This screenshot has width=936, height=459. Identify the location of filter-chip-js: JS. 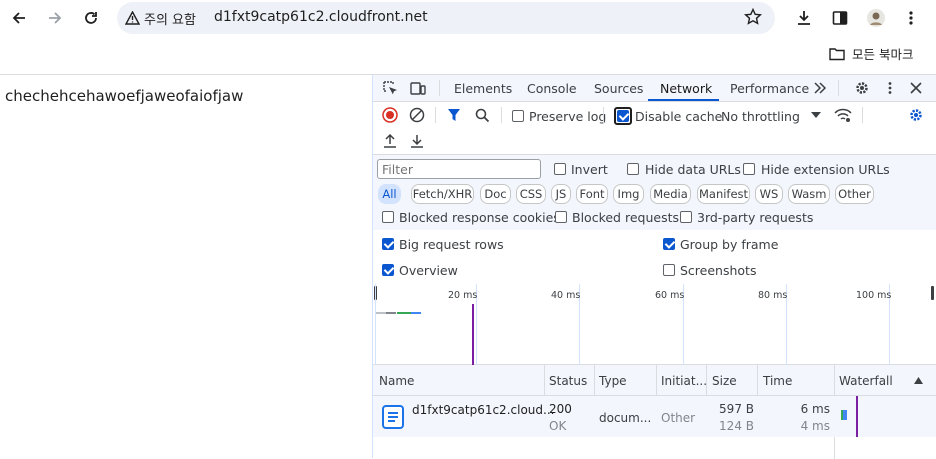
(561, 194).